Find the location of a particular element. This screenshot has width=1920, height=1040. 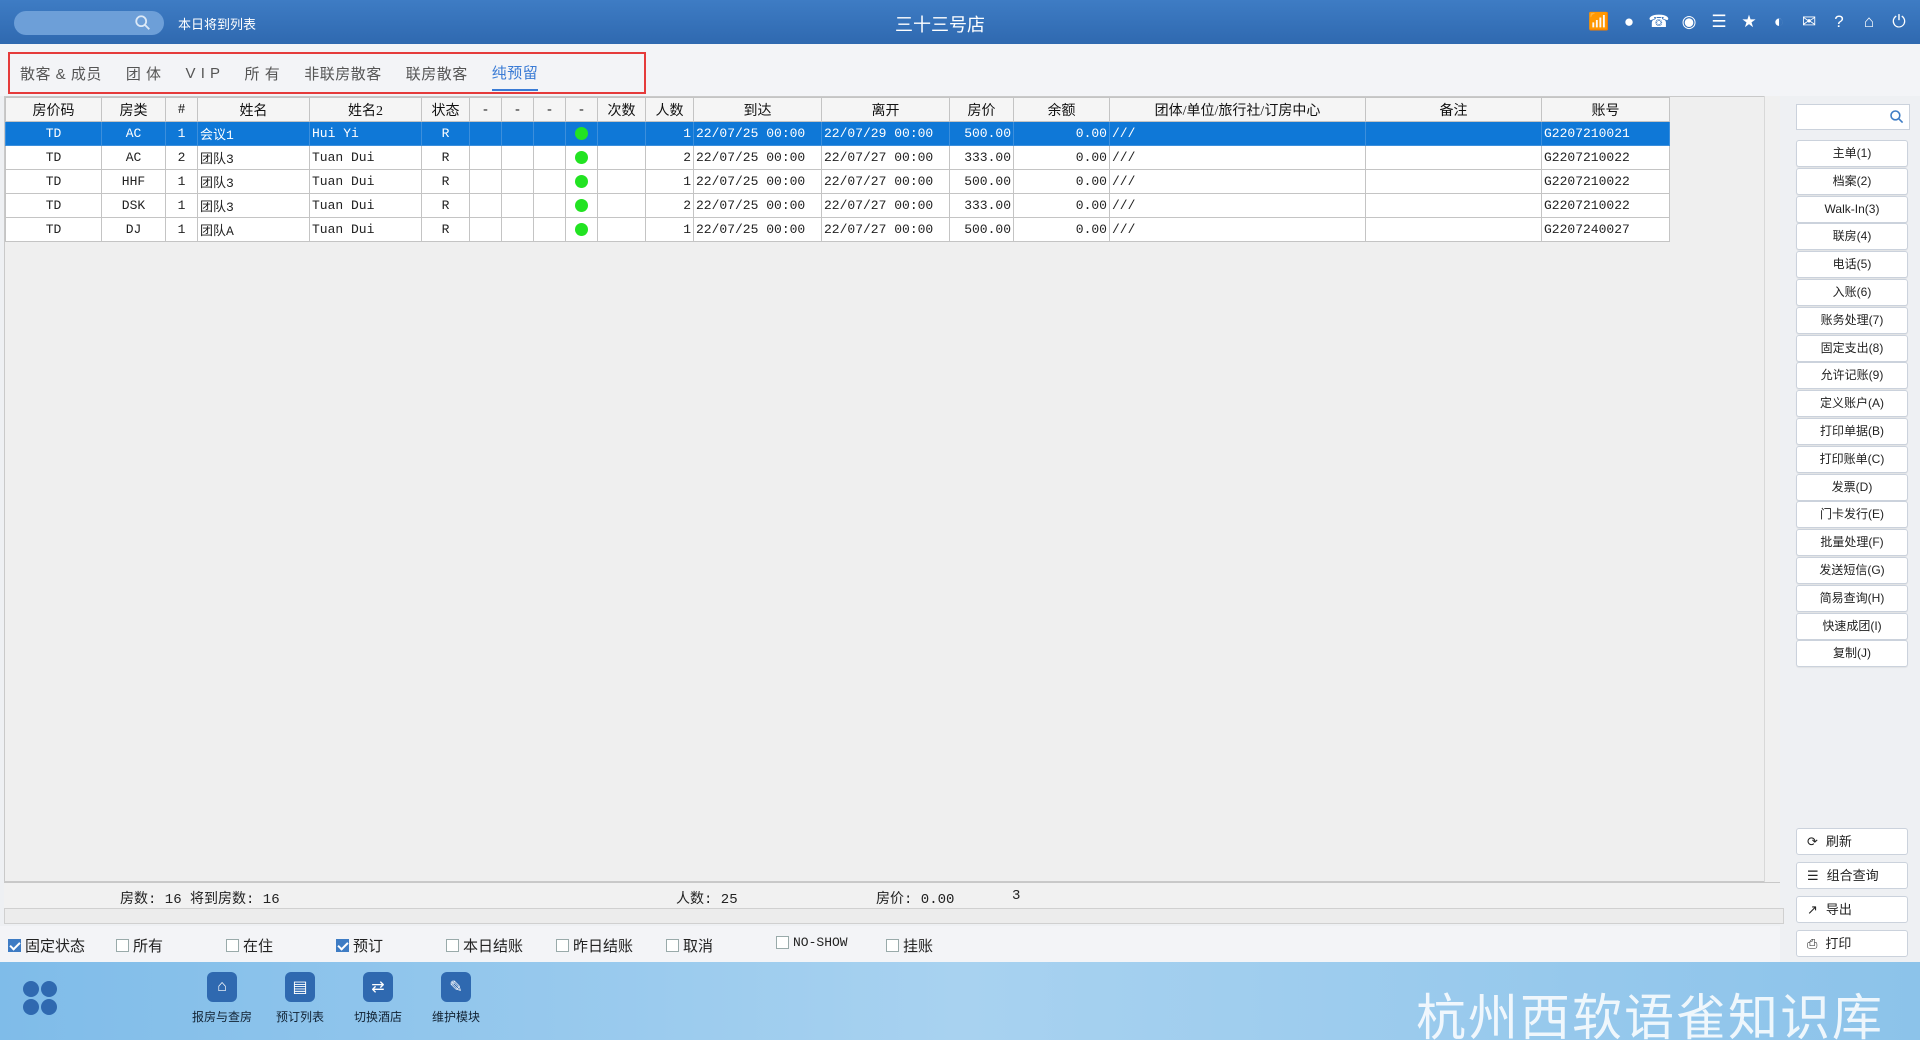

tab-linked: 联房散客 is located at coordinates (437, 73).